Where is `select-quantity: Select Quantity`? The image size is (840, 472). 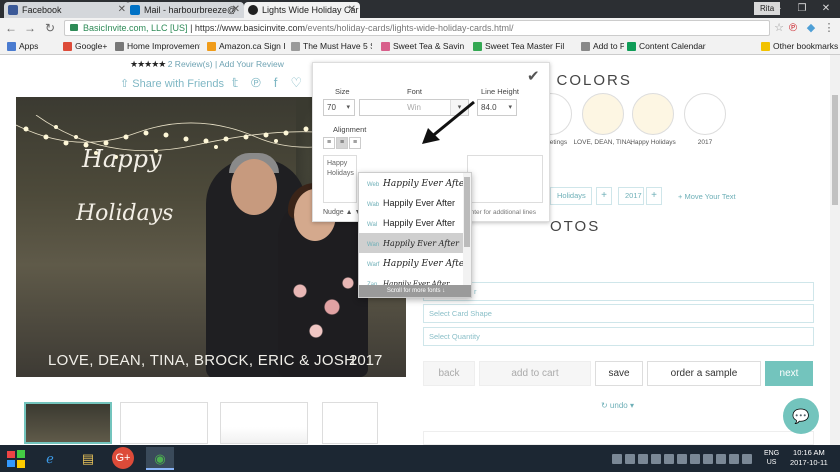
select-quantity: Select Quantity is located at coordinates (618, 336).